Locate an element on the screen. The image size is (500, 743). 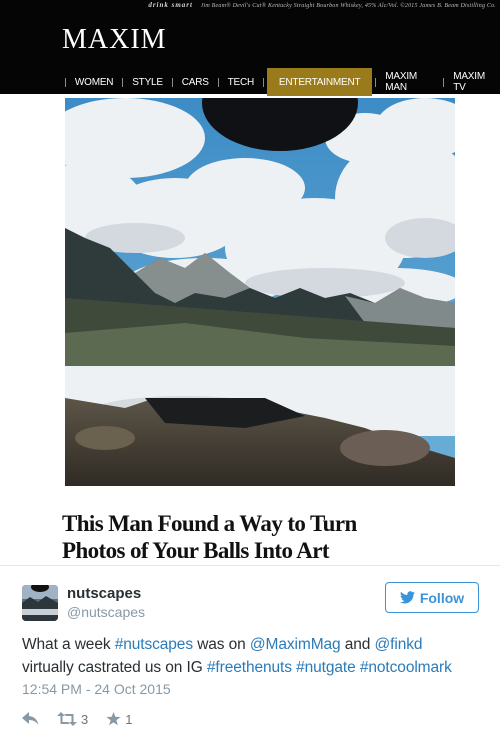
reply-button is located at coordinates (30, 719).